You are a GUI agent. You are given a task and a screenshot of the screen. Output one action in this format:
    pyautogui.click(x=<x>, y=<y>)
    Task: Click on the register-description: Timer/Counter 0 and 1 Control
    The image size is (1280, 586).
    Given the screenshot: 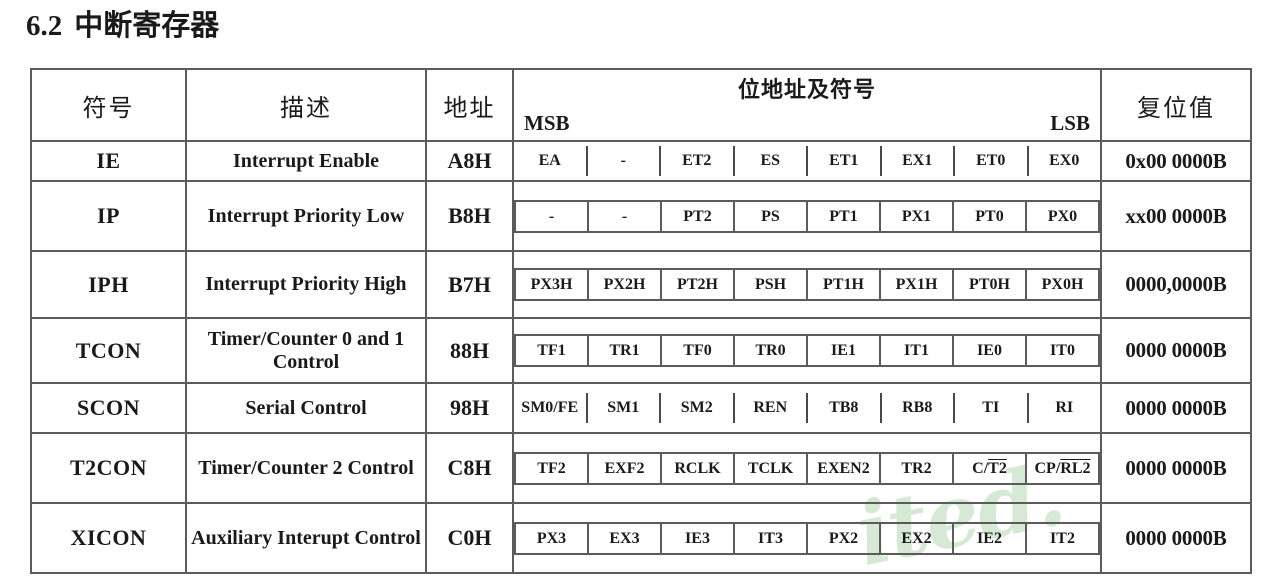 What is the action you would take?
    pyautogui.click(x=306, y=350)
    